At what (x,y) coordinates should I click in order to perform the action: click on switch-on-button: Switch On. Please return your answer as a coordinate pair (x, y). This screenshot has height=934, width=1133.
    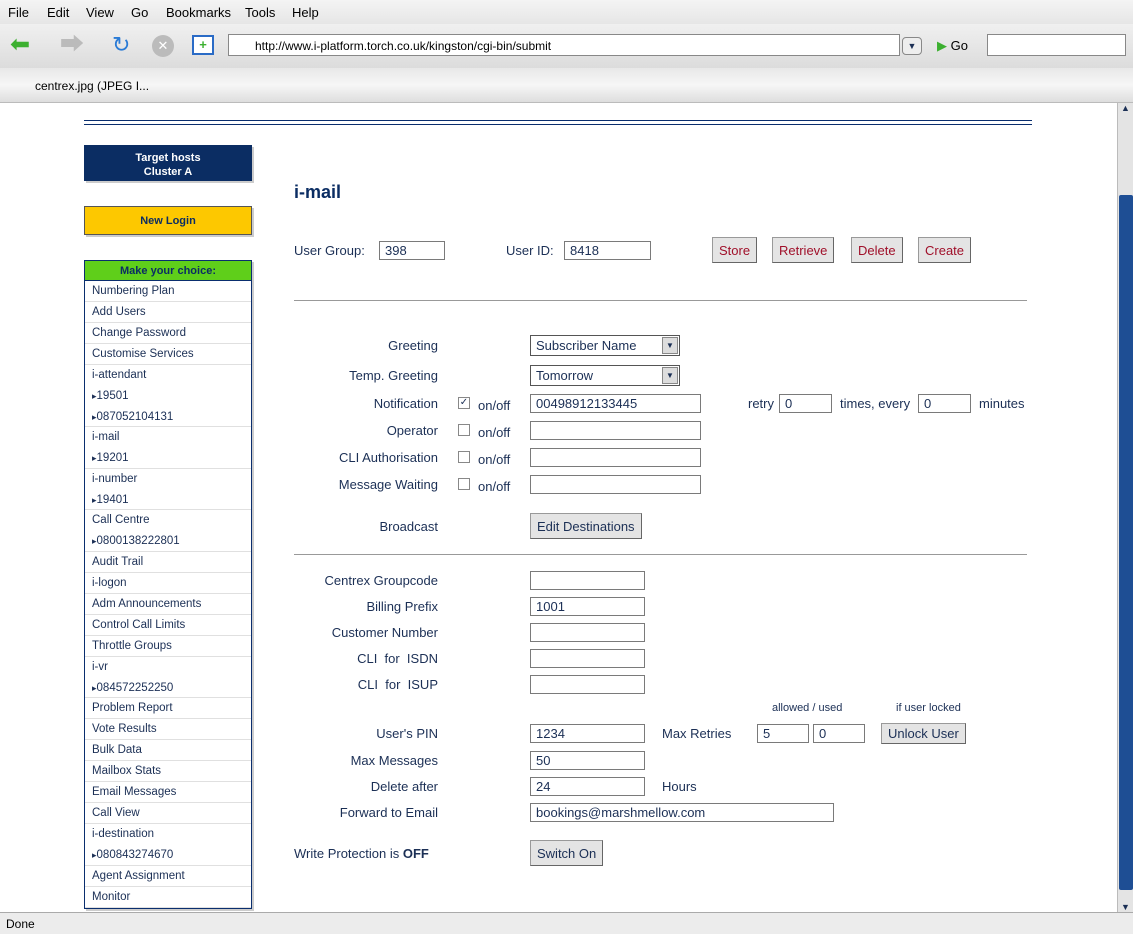
    Looking at the image, I should click on (567, 853).